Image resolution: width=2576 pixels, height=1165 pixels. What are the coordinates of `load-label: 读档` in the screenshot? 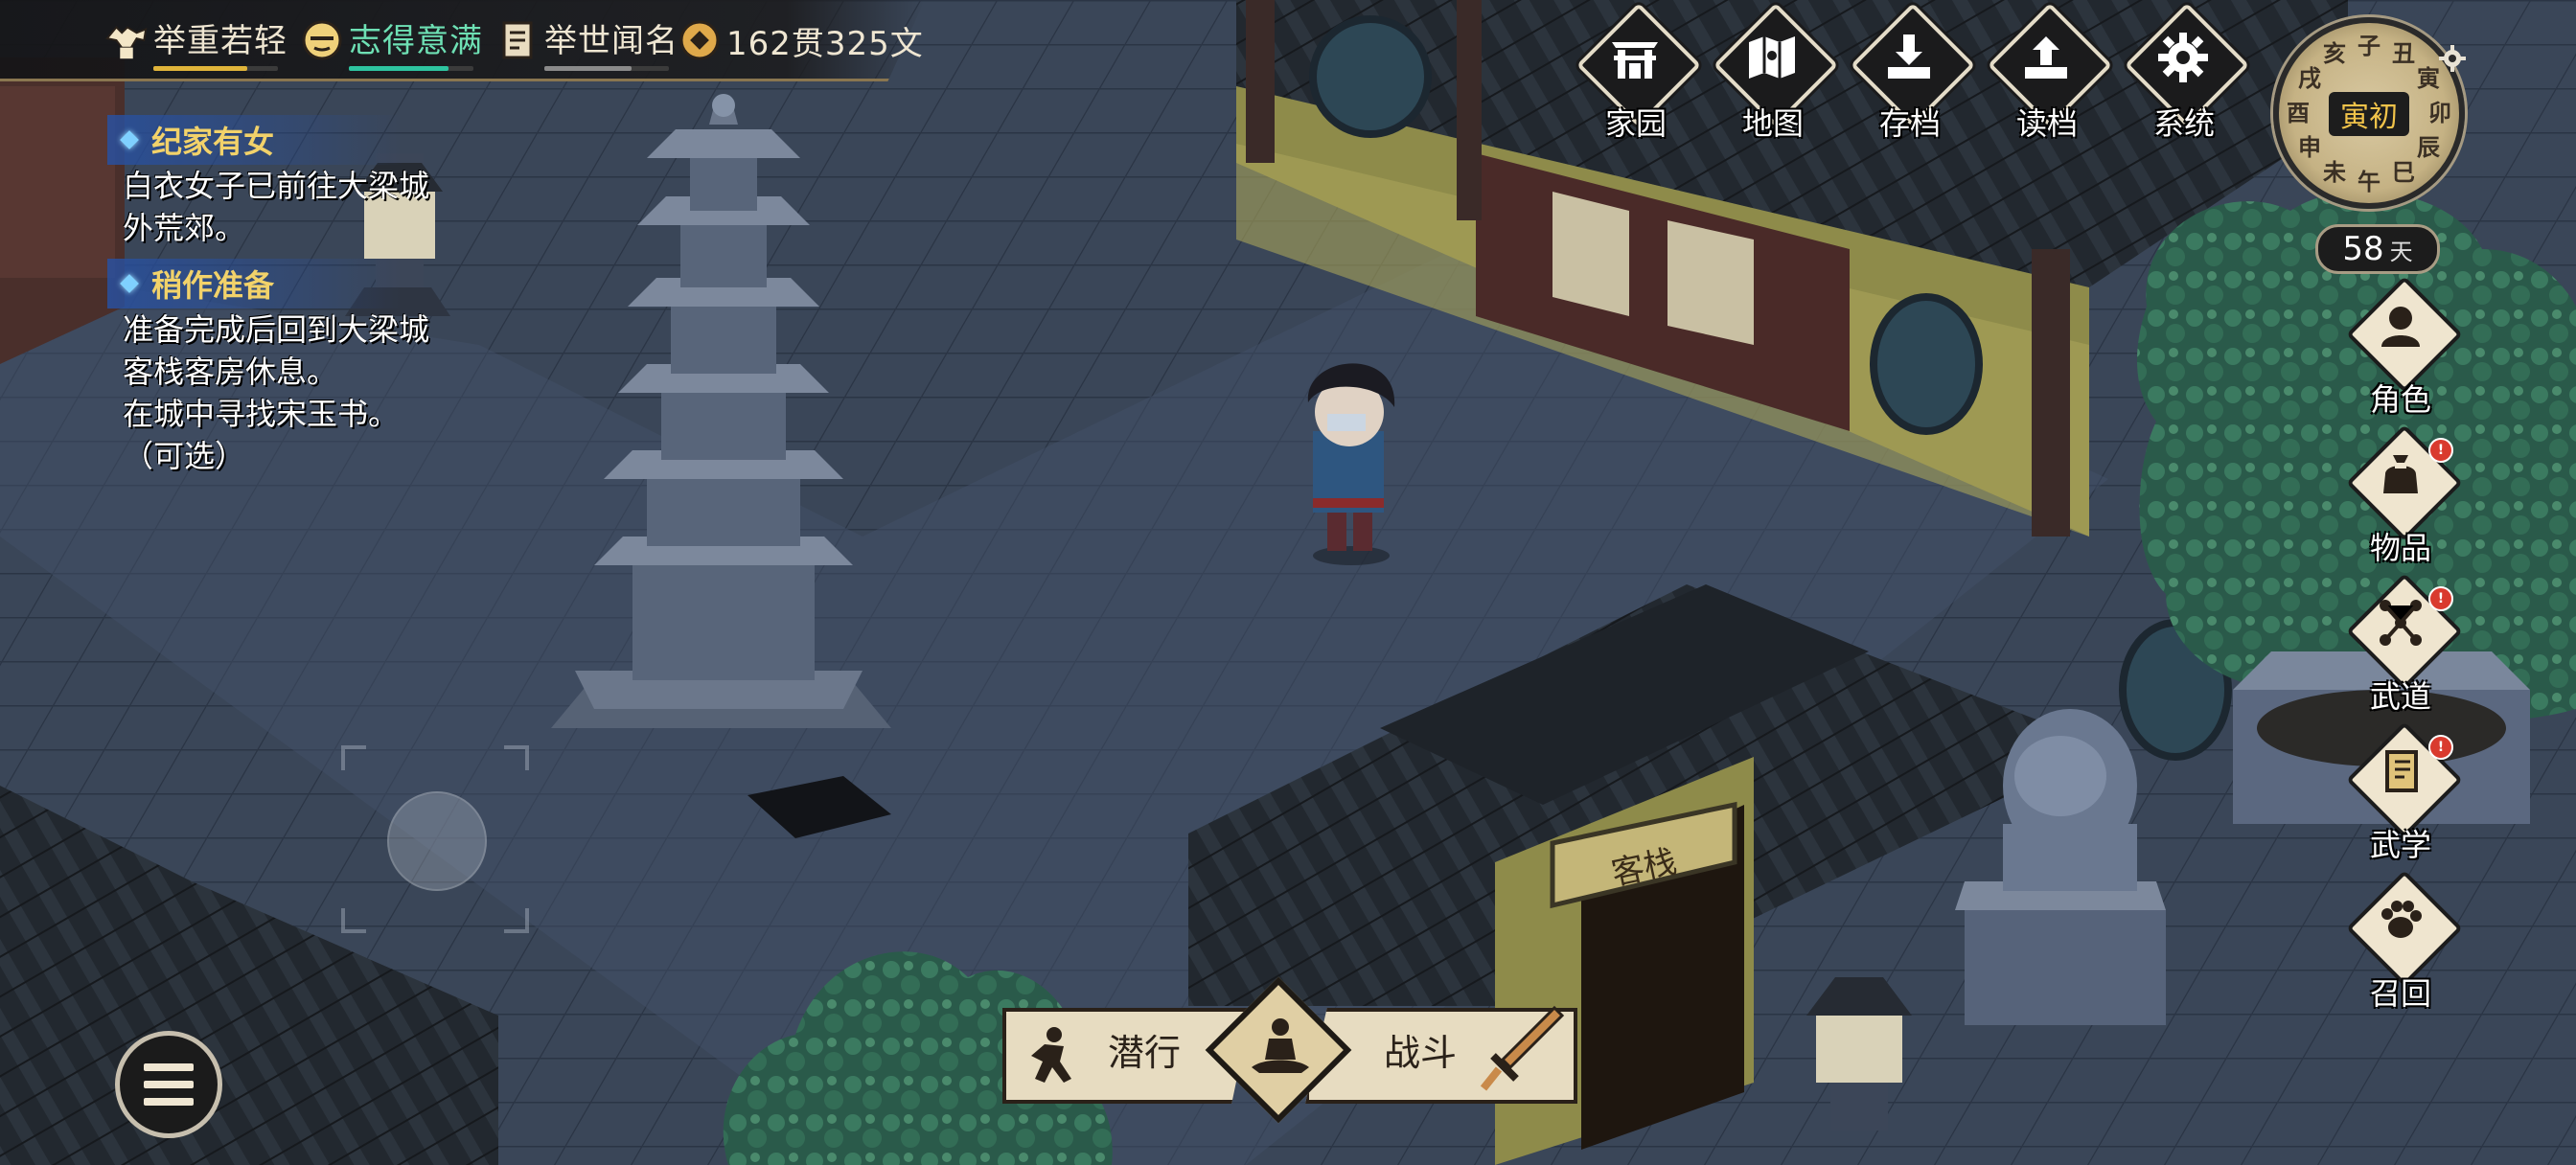 It's located at (2046, 124).